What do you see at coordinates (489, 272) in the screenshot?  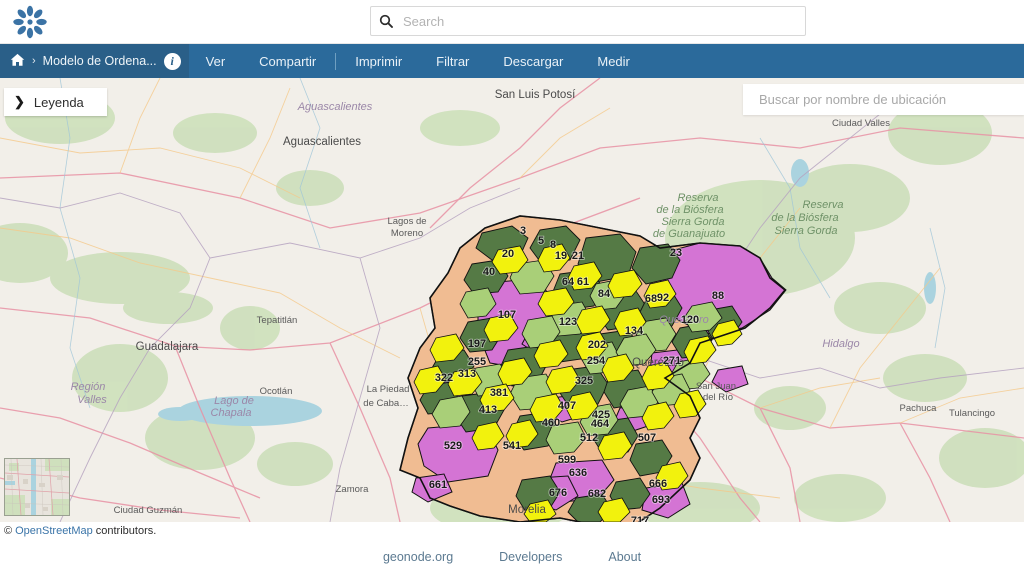 I see `polygon-value-label: 40` at bounding box center [489, 272].